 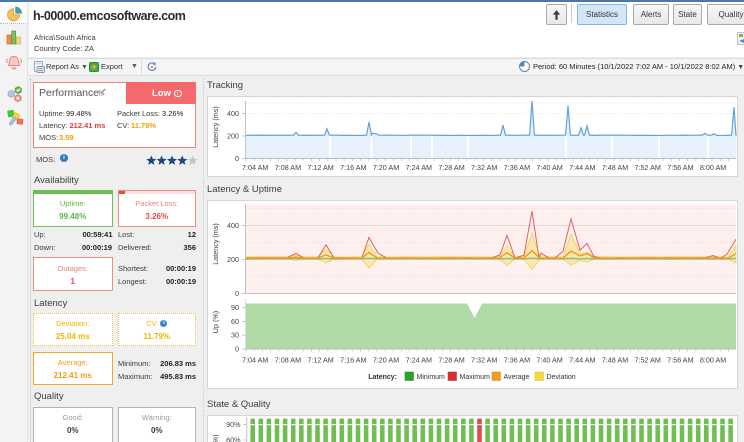 I want to click on svg-text: Up (%), so click(x=215, y=322).